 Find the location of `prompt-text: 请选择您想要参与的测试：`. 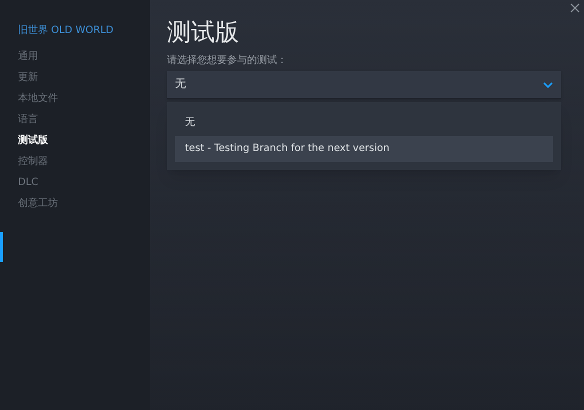

prompt-text: 请选择您想要参与的测试： is located at coordinates (227, 61).